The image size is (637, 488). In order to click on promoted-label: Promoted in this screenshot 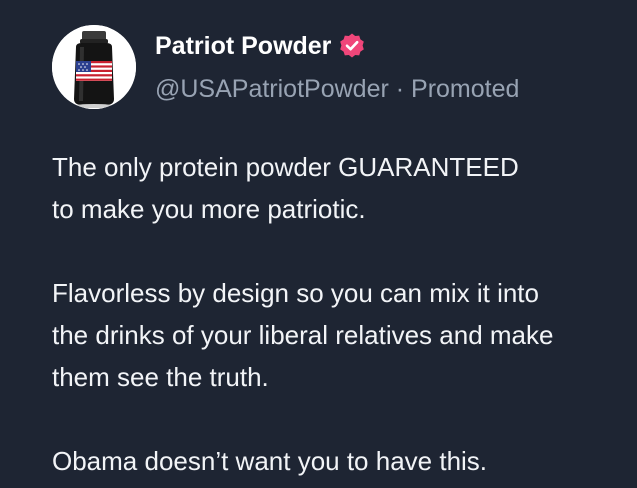, I will do `click(465, 89)`.